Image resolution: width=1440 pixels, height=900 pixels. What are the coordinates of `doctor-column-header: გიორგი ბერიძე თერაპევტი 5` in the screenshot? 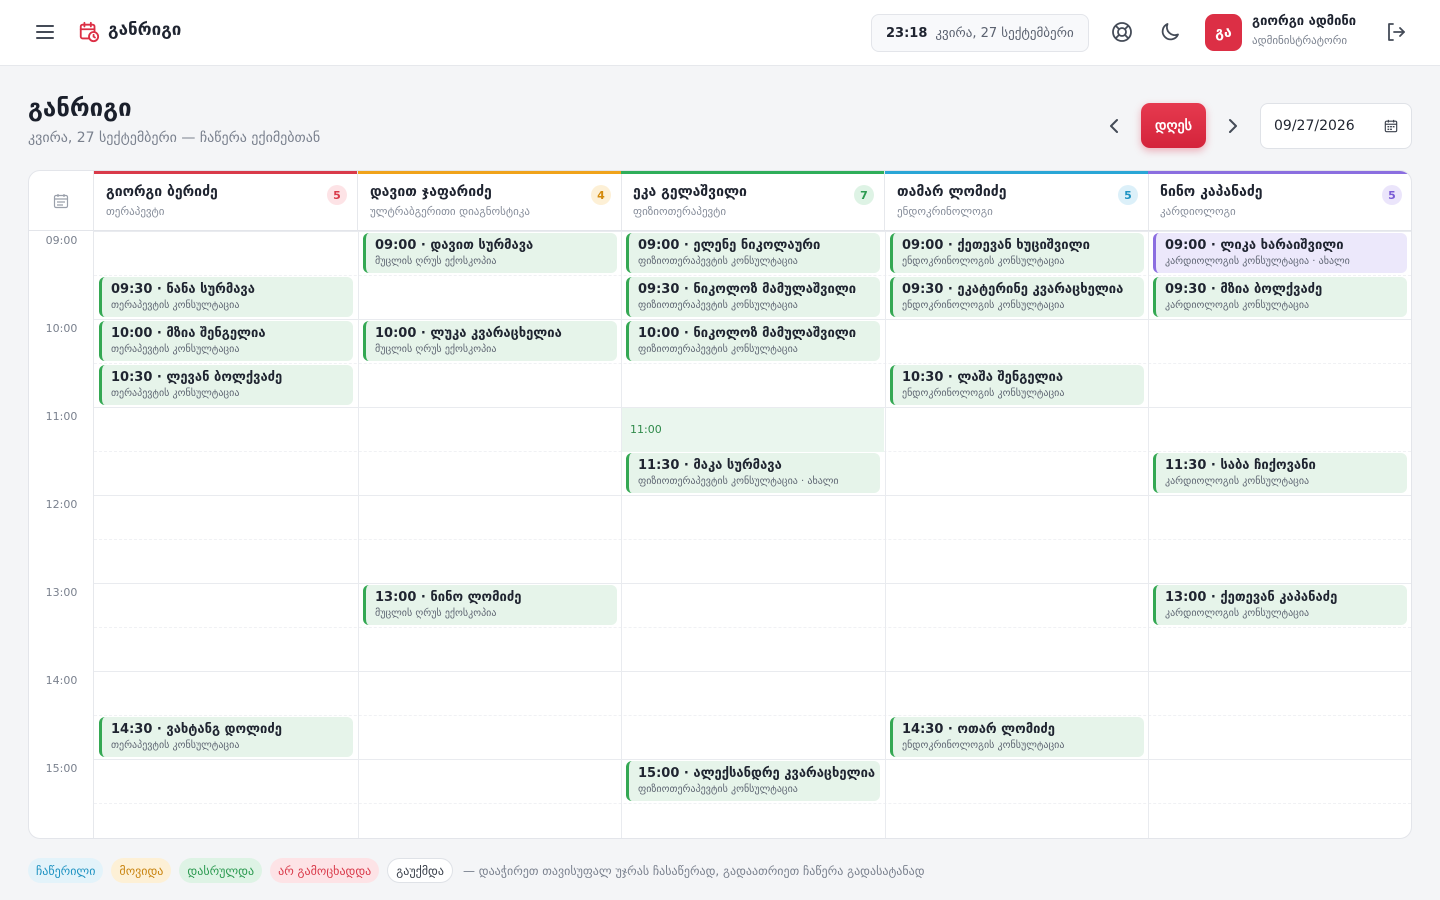 It's located at (226, 201).